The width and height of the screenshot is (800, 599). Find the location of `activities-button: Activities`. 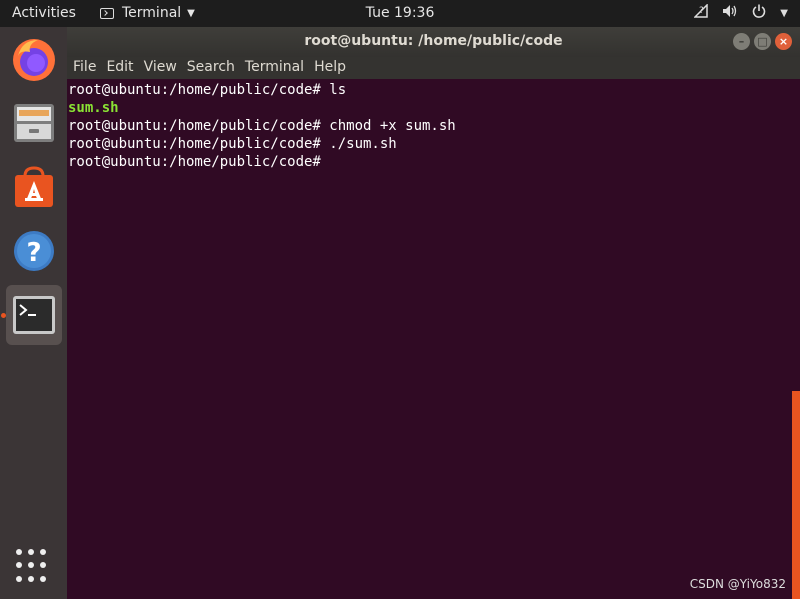

activities-button: Activities is located at coordinates (44, 13).